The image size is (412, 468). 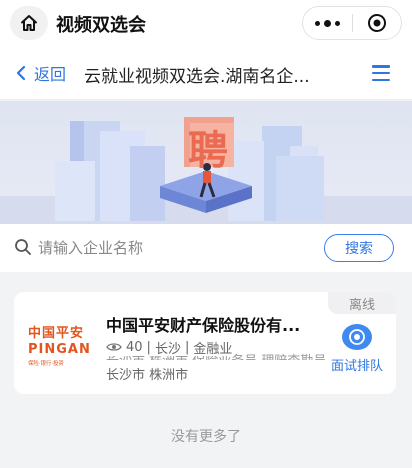 I want to click on camera-icon, so click(x=357, y=337).